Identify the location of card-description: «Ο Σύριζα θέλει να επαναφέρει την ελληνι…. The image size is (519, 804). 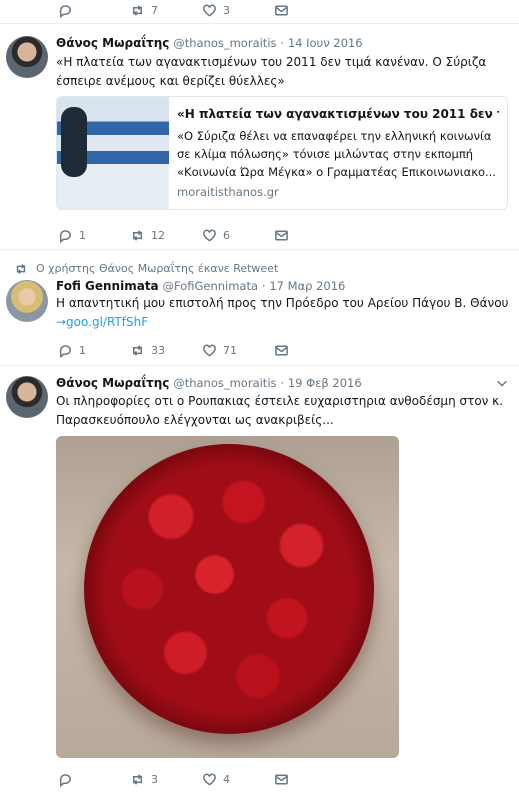
(336, 154).